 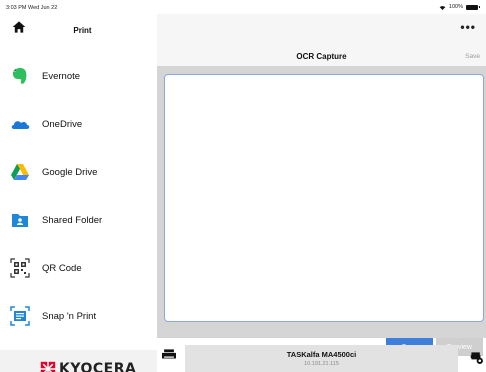 I want to click on brand-footer: KYOCERA, so click(x=78, y=361).